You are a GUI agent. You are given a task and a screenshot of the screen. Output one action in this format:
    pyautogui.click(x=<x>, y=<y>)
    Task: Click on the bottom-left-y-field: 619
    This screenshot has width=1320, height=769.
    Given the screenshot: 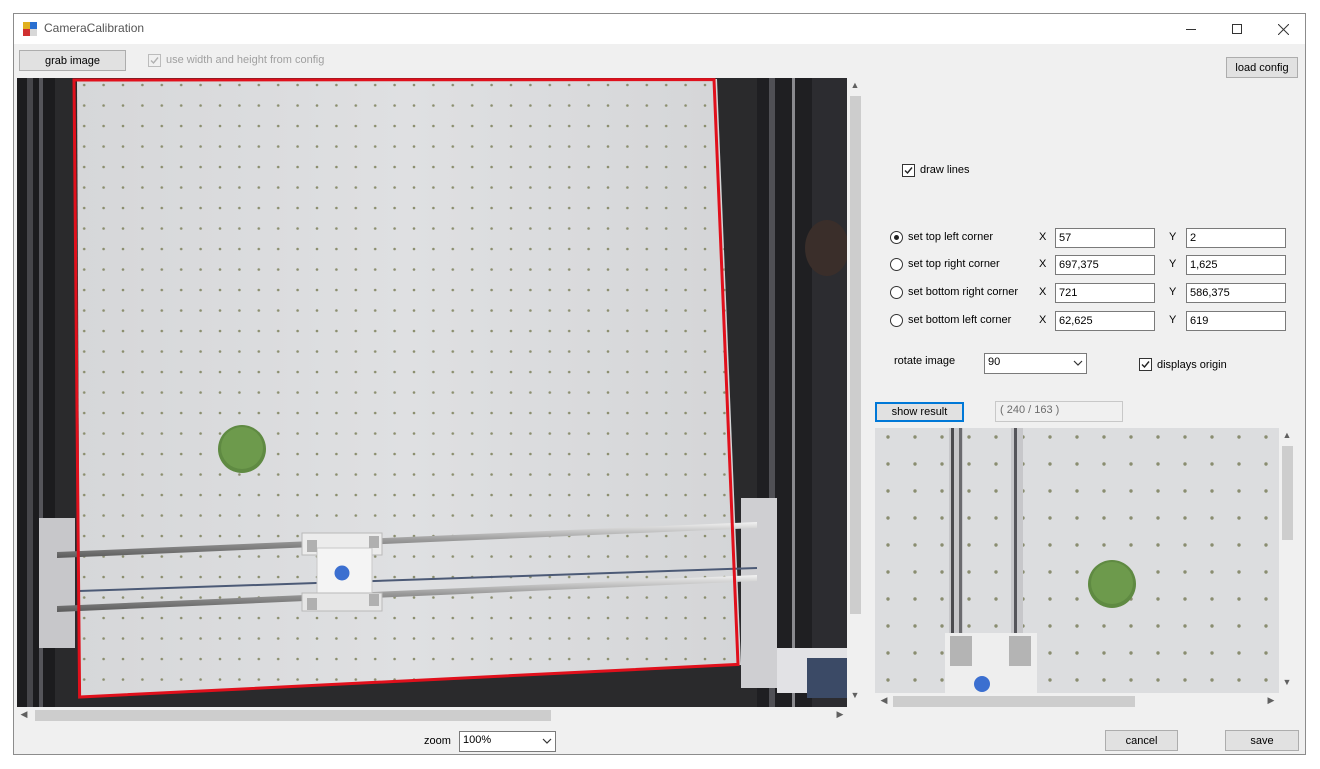 What is the action you would take?
    pyautogui.click(x=1236, y=321)
    